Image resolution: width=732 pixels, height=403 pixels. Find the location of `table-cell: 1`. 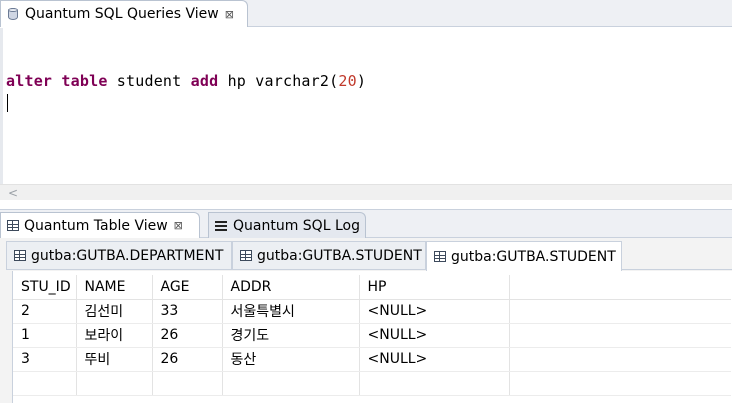

table-cell: 1 is located at coordinates (45, 335).